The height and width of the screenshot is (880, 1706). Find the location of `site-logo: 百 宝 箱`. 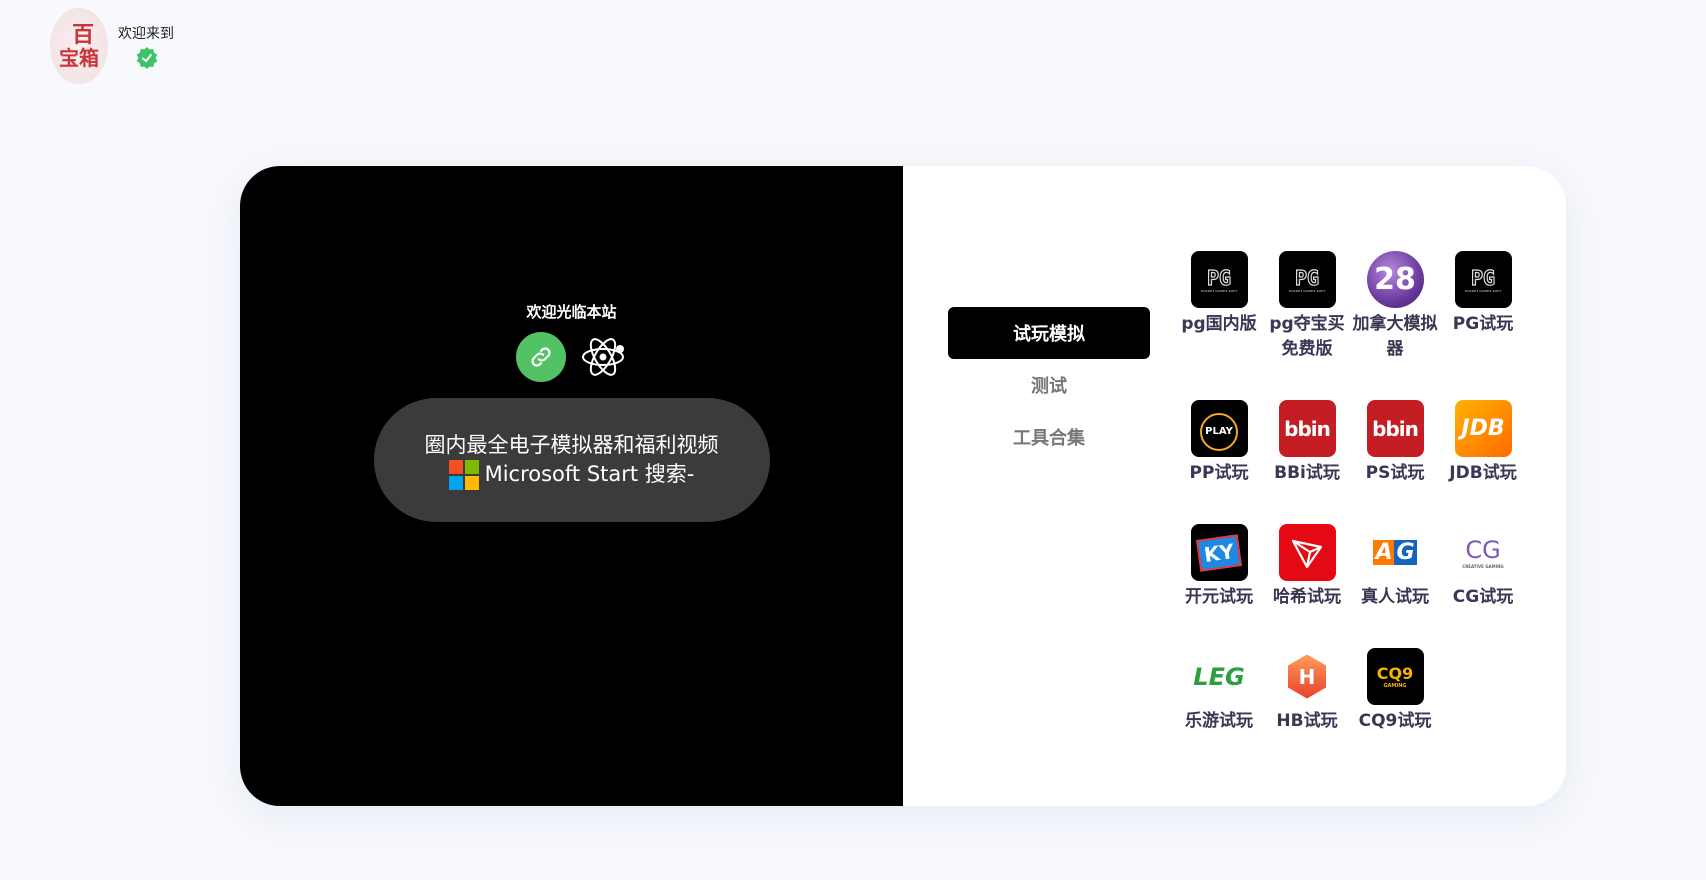

site-logo: 百 宝 箱 is located at coordinates (79, 46).